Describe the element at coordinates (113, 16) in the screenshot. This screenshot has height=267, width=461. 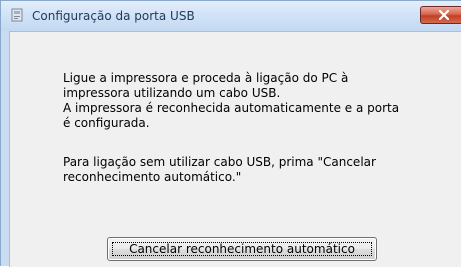
I see `window-title: Configuração da porta USB` at that location.